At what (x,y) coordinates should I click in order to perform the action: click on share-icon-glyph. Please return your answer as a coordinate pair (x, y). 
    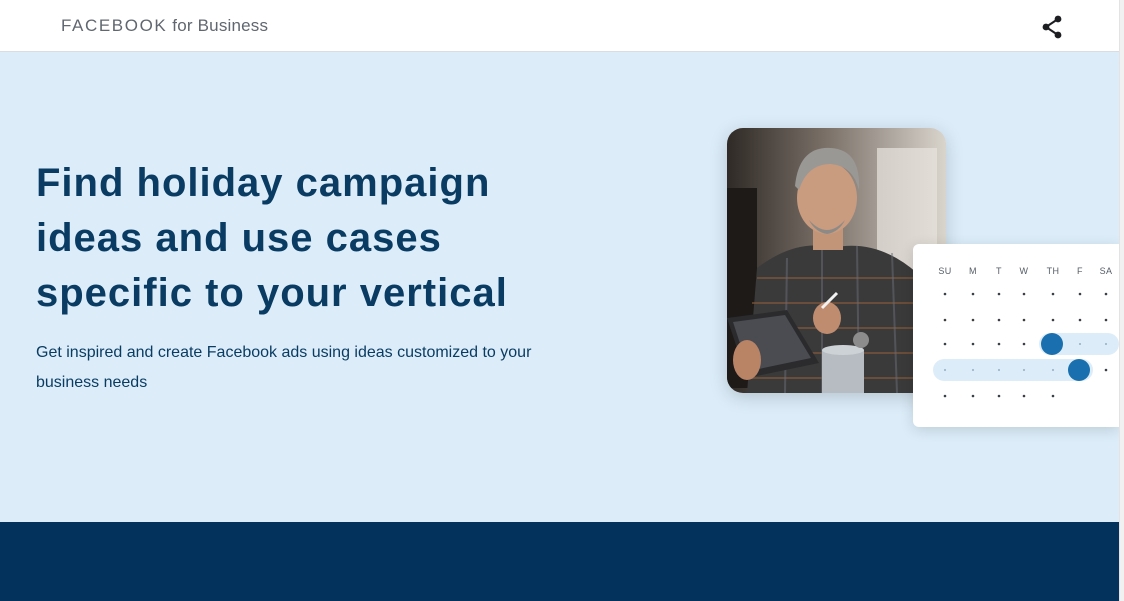
    Looking at the image, I should click on (1052, 27).